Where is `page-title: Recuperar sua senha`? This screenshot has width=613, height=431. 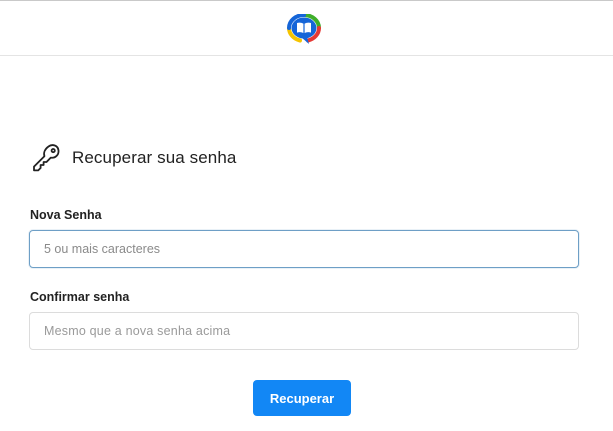
page-title: Recuperar sua senha is located at coordinates (154, 157).